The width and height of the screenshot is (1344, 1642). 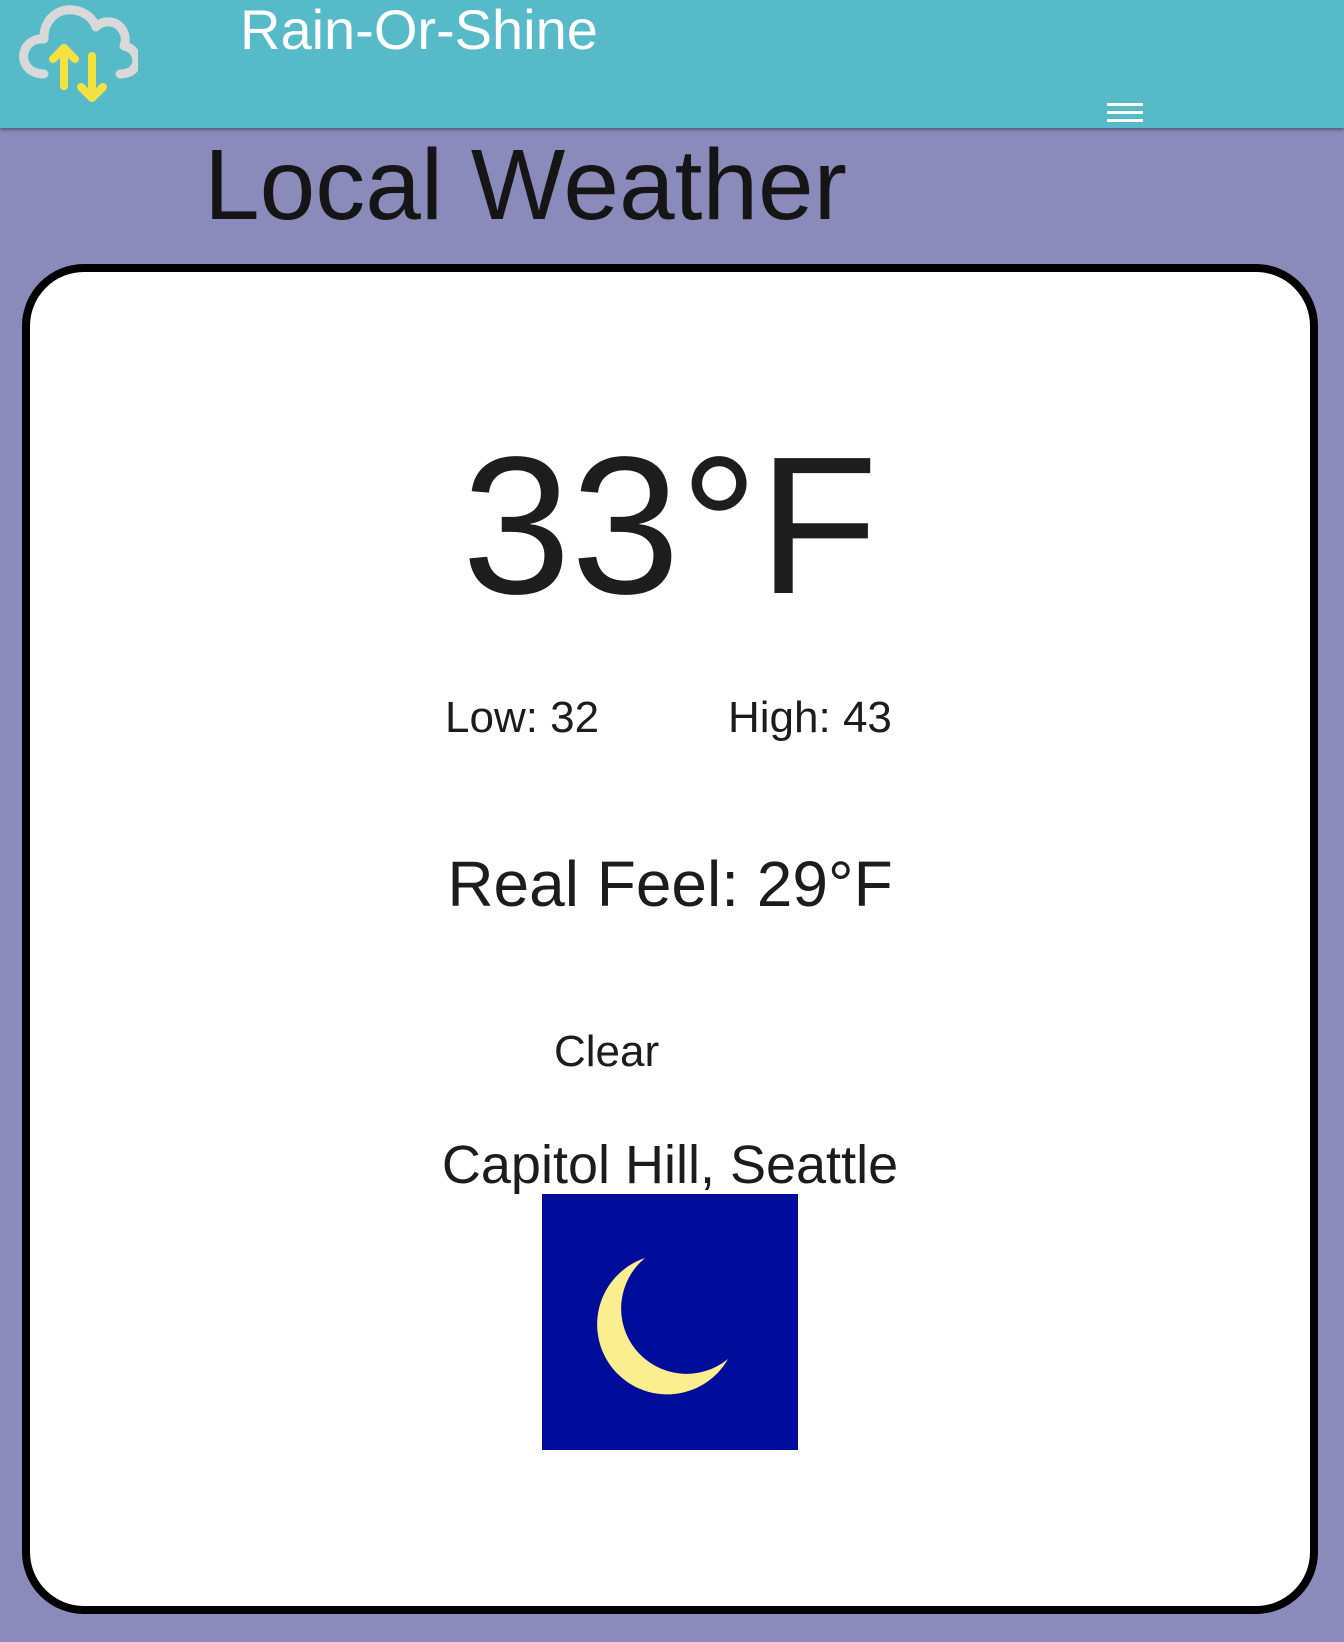 What do you see at coordinates (607, 1051) in the screenshot?
I see `weather-condition: Clear` at bounding box center [607, 1051].